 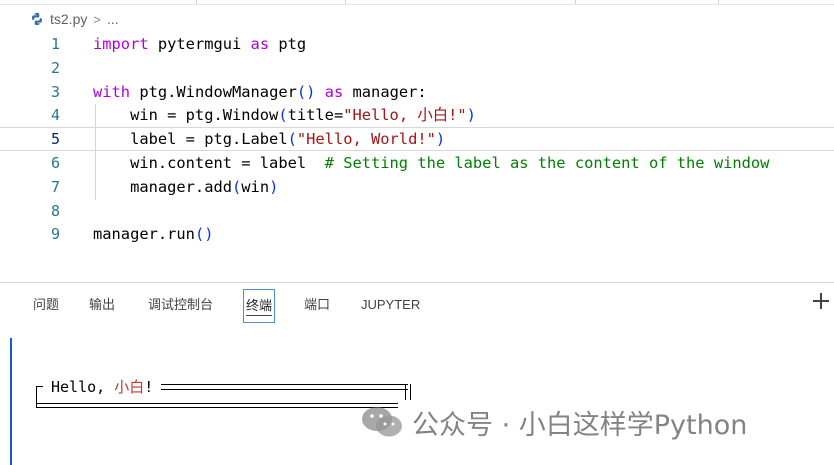 I want to click on line-number: 9, so click(x=55, y=234).